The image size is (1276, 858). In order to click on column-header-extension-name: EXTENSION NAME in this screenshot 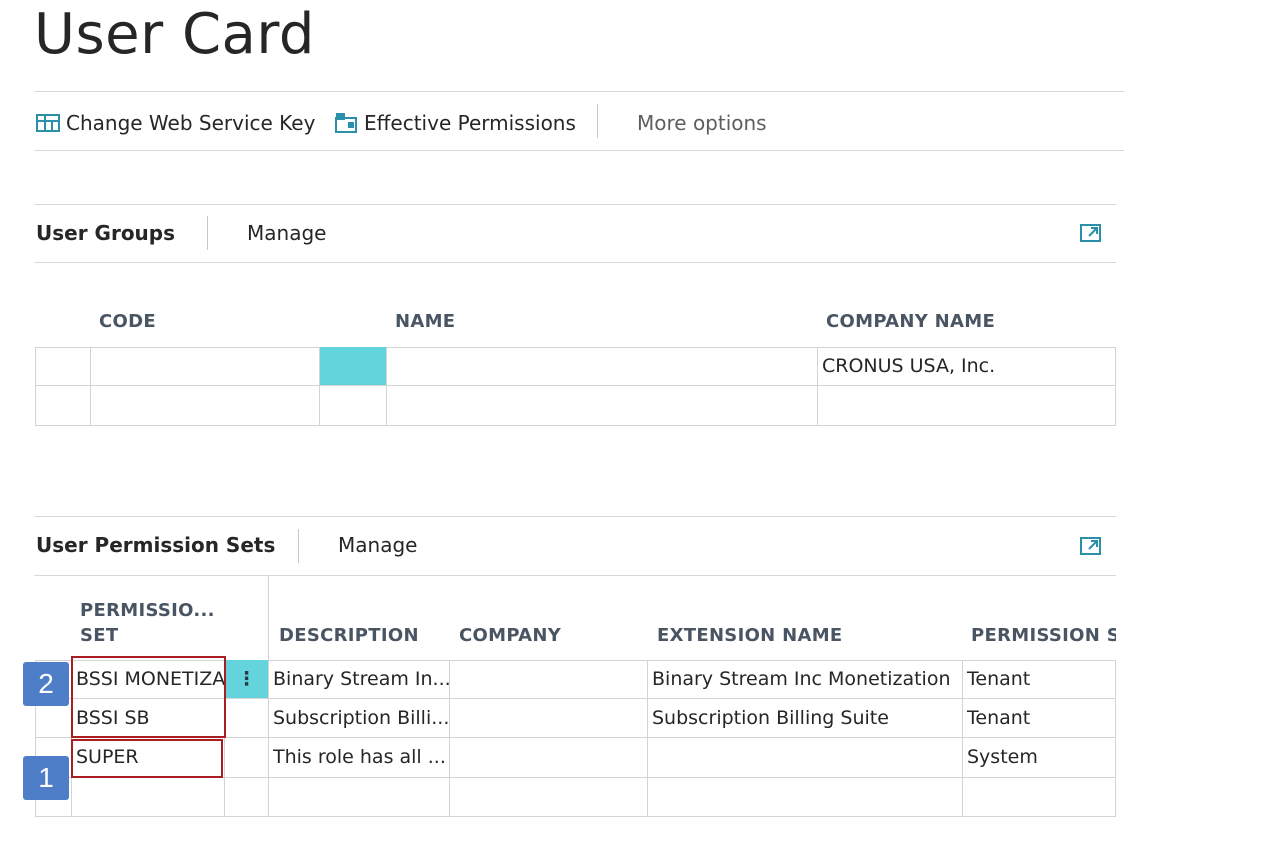, I will do `click(750, 635)`.